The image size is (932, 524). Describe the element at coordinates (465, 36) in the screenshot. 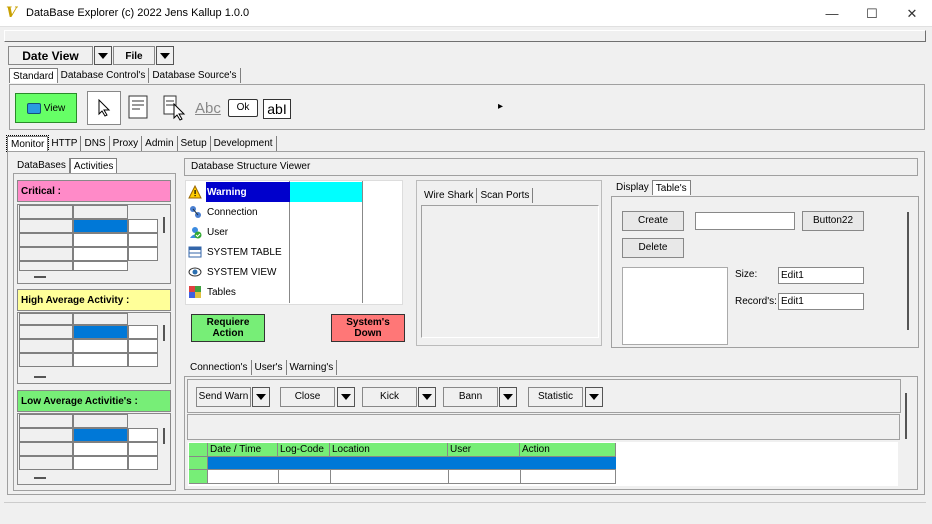

I see `coolbar` at that location.